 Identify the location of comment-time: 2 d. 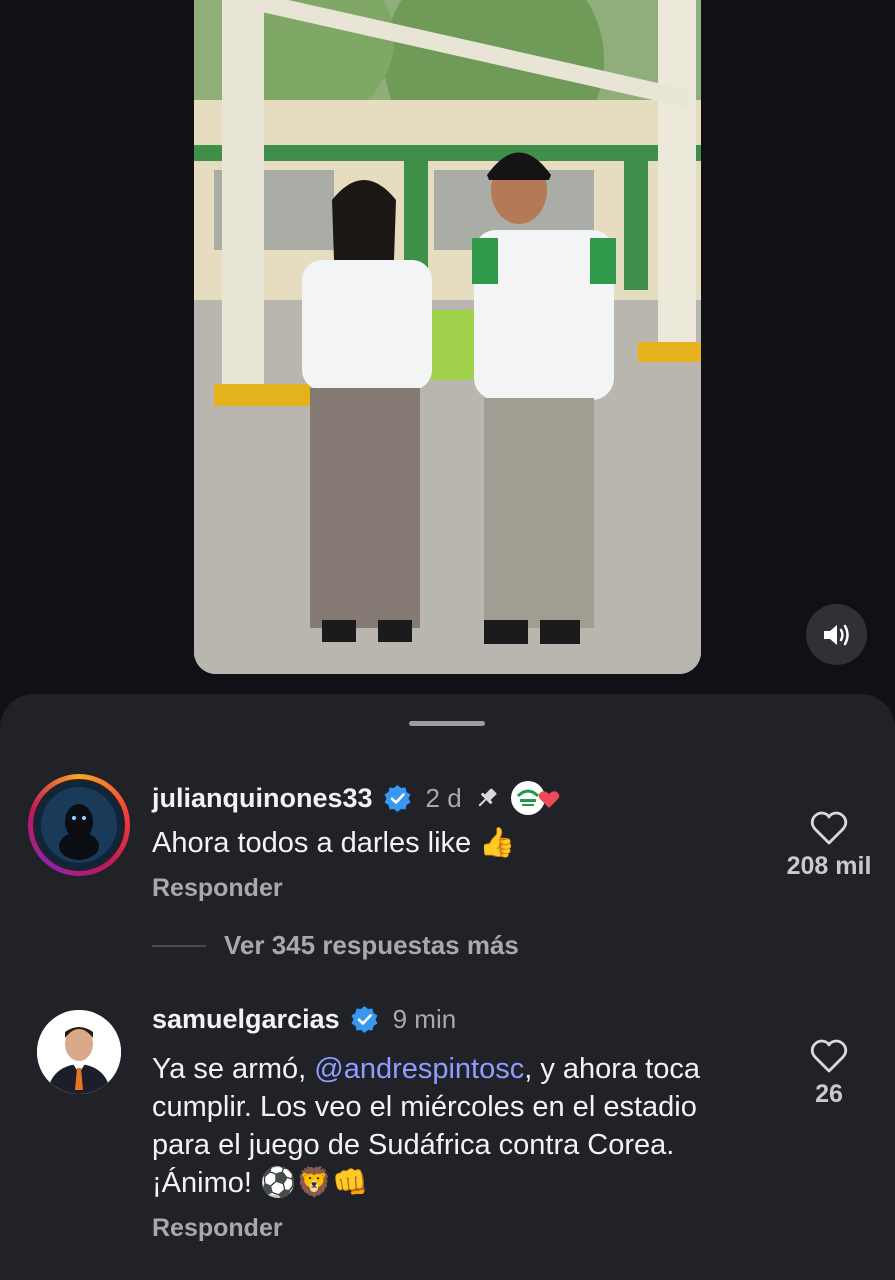
(443, 797).